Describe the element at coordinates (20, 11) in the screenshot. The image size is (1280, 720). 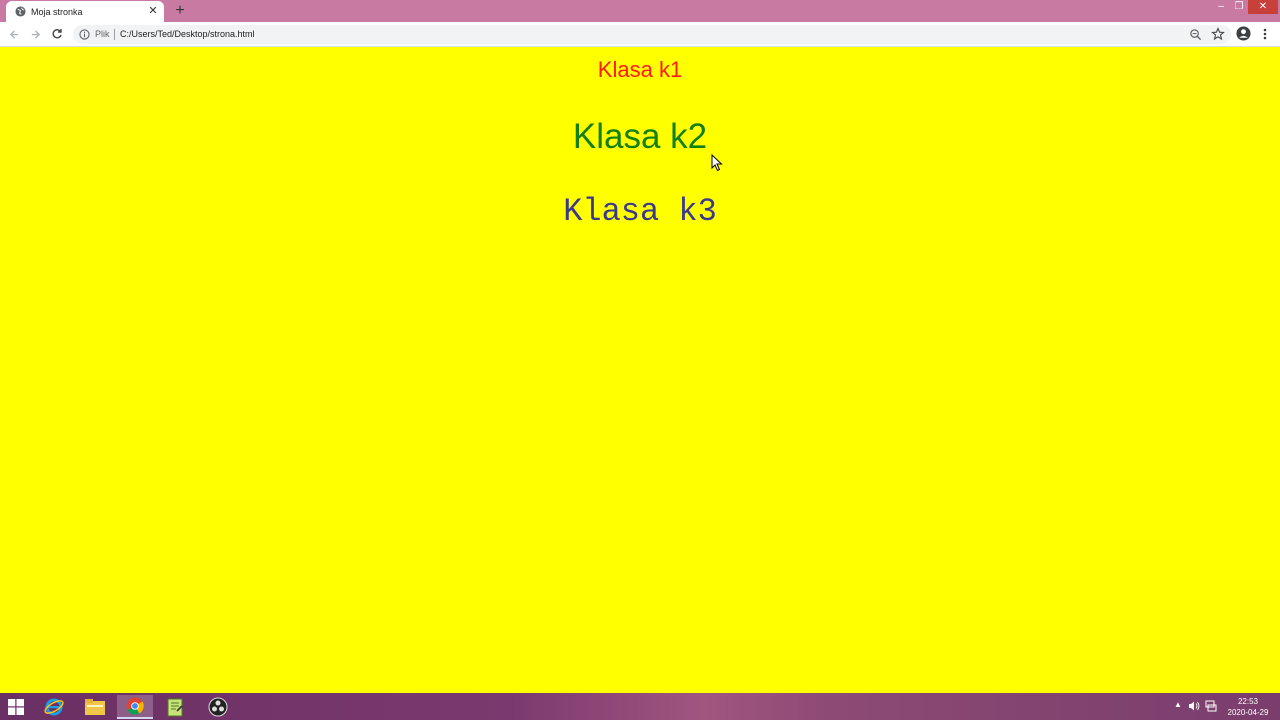
I see `globe-icon` at that location.